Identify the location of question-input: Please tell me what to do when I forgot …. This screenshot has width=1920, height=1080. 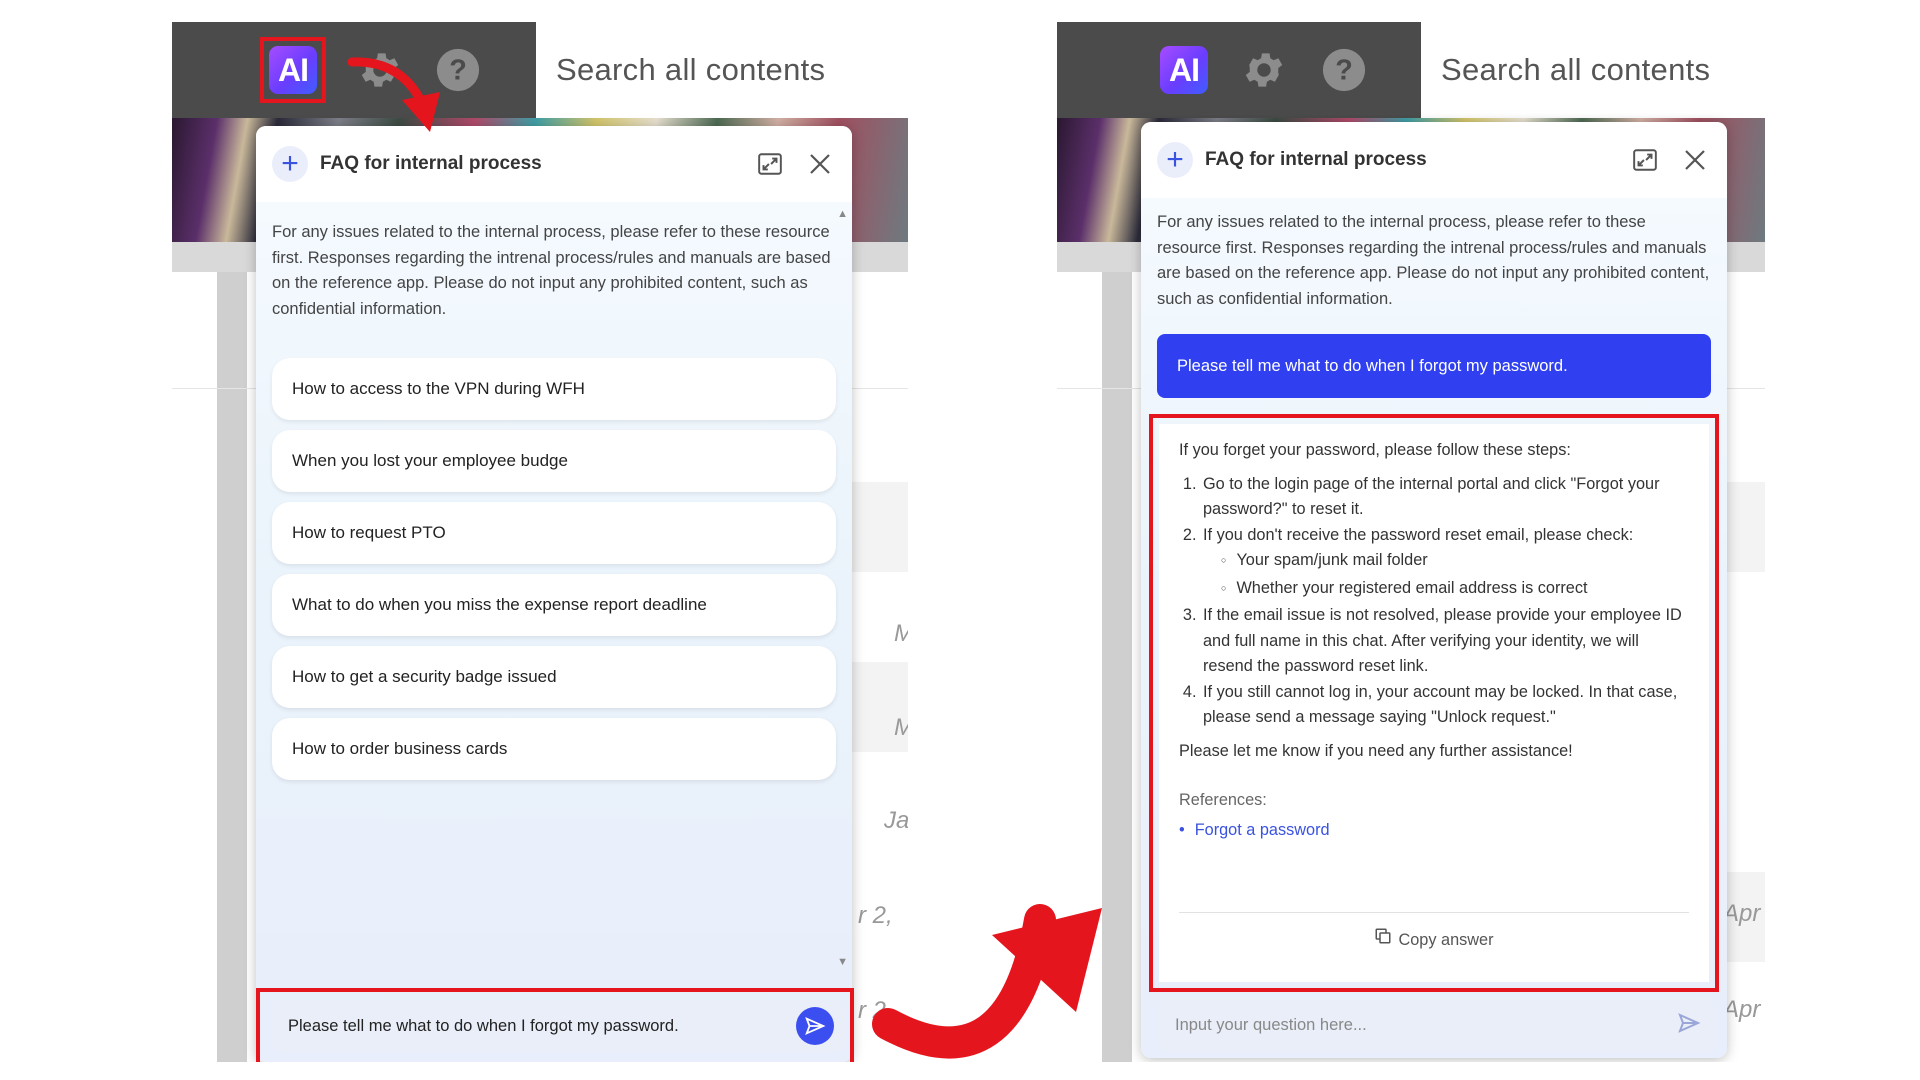
(559, 1026).